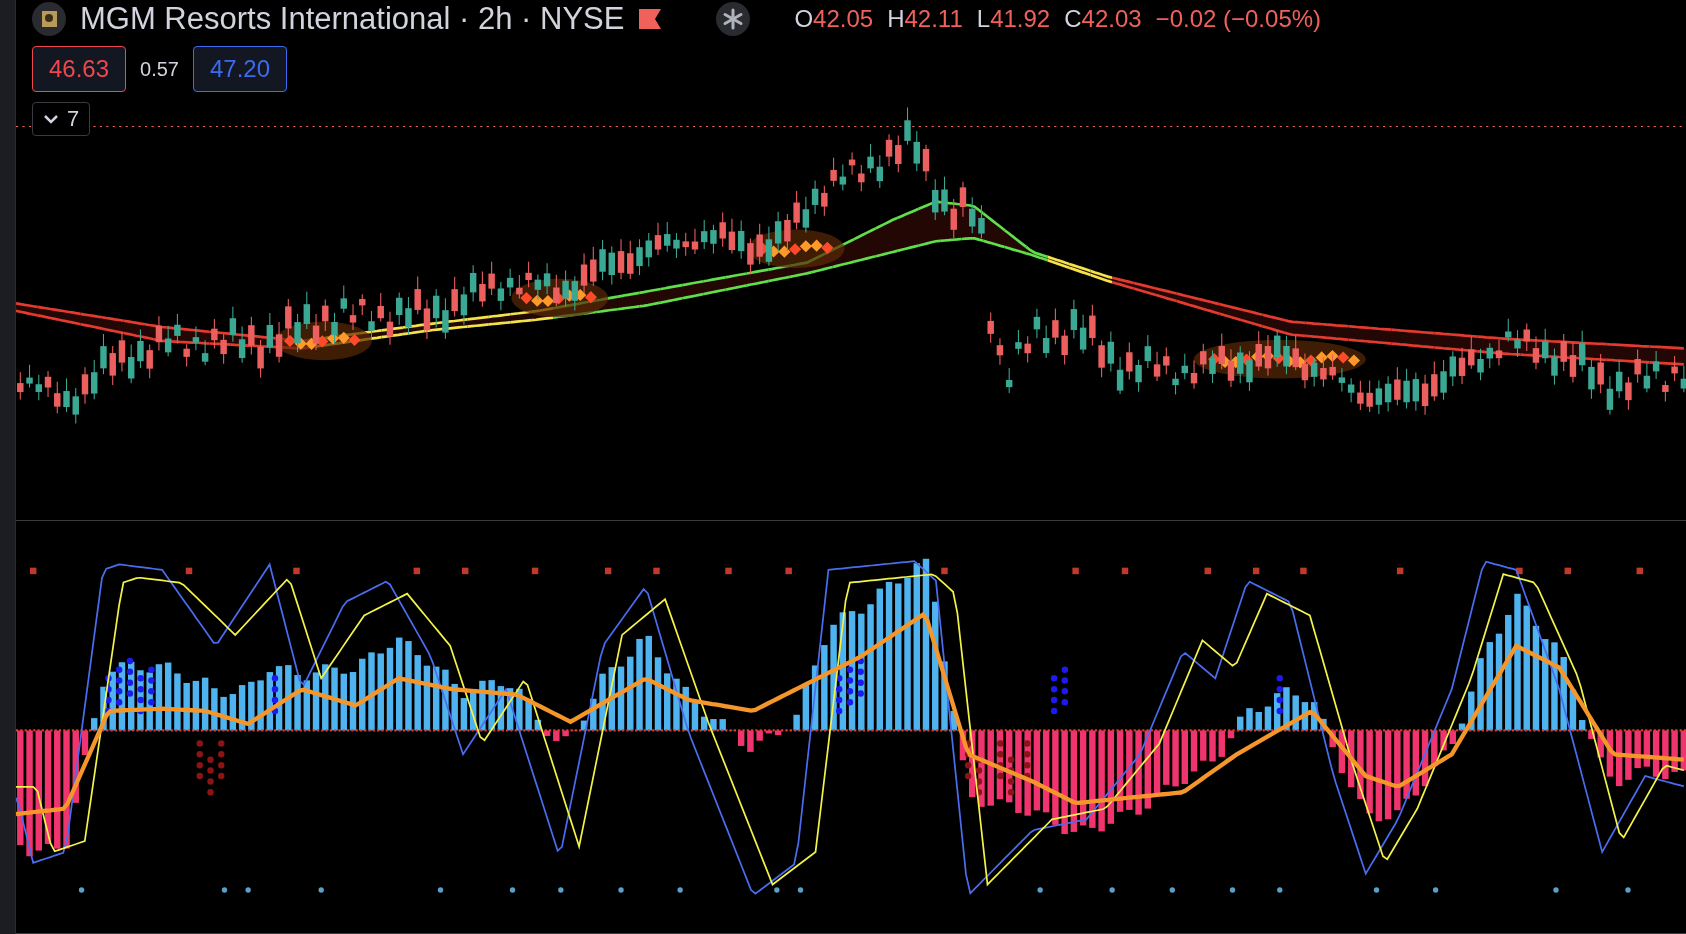  I want to click on sell-price-button: 46.63, so click(79, 69).